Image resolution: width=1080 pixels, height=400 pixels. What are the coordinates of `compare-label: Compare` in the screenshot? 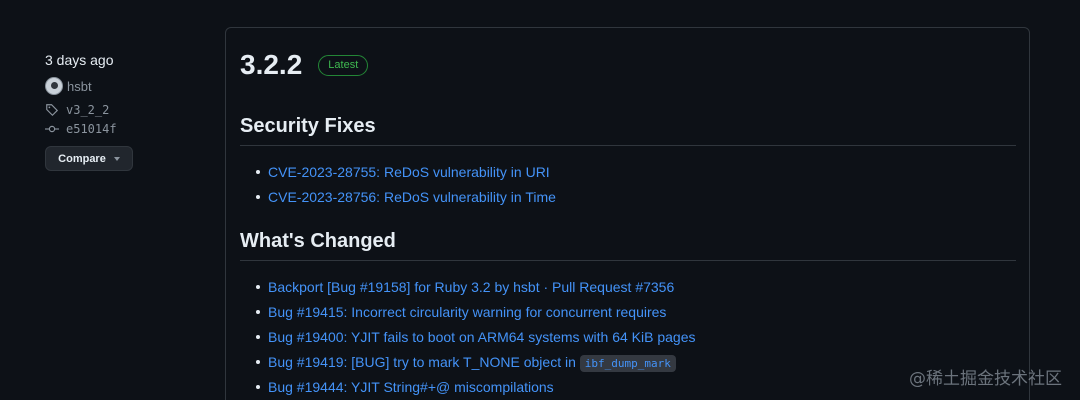 It's located at (82, 158).